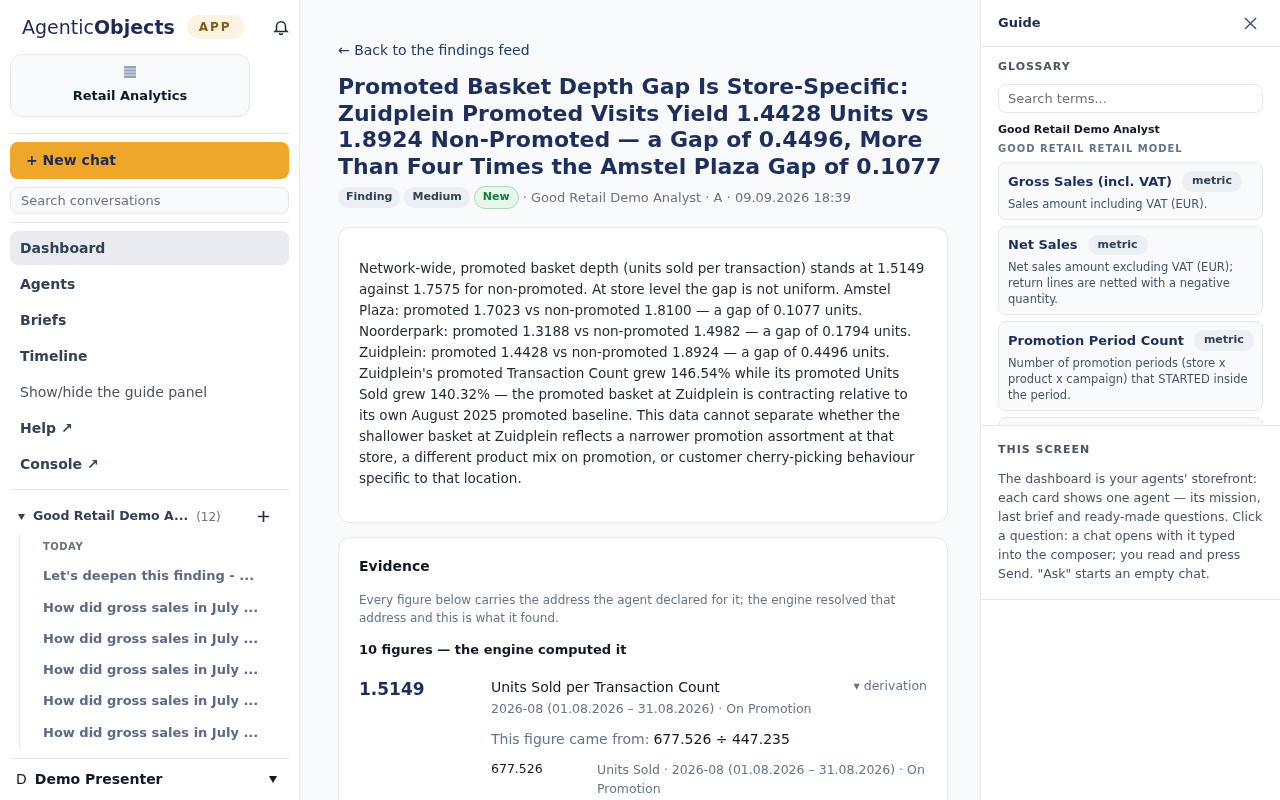  What do you see at coordinates (437, 197) in the screenshot?
I see `tag: Medium` at bounding box center [437, 197].